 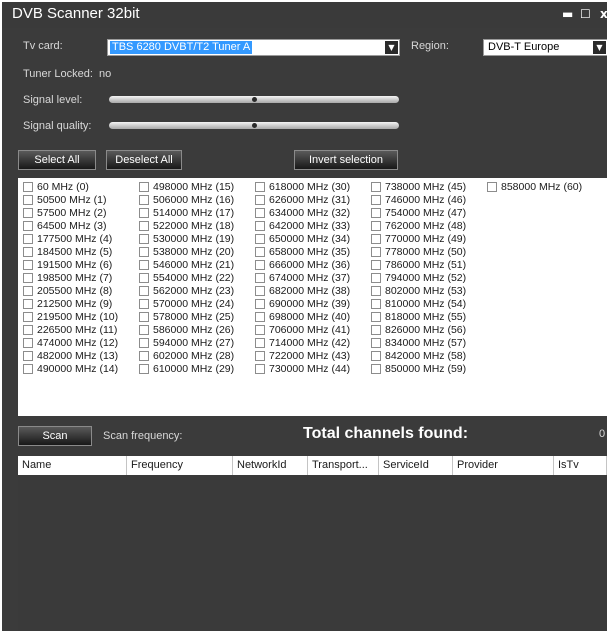 What do you see at coordinates (57, 160) in the screenshot?
I see `select-all-button: Select All` at bounding box center [57, 160].